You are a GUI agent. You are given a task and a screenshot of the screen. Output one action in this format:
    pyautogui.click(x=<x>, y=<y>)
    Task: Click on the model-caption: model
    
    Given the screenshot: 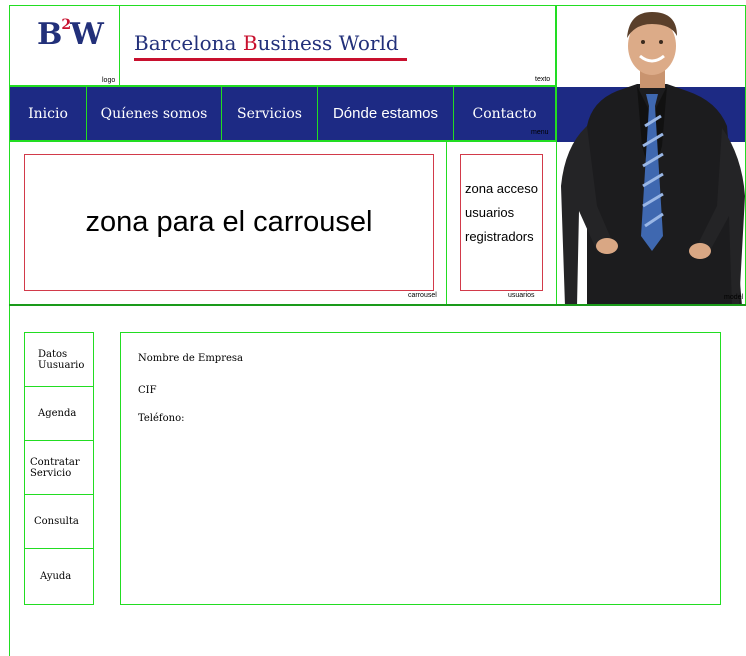 What is the action you would take?
    pyautogui.click(x=734, y=297)
    